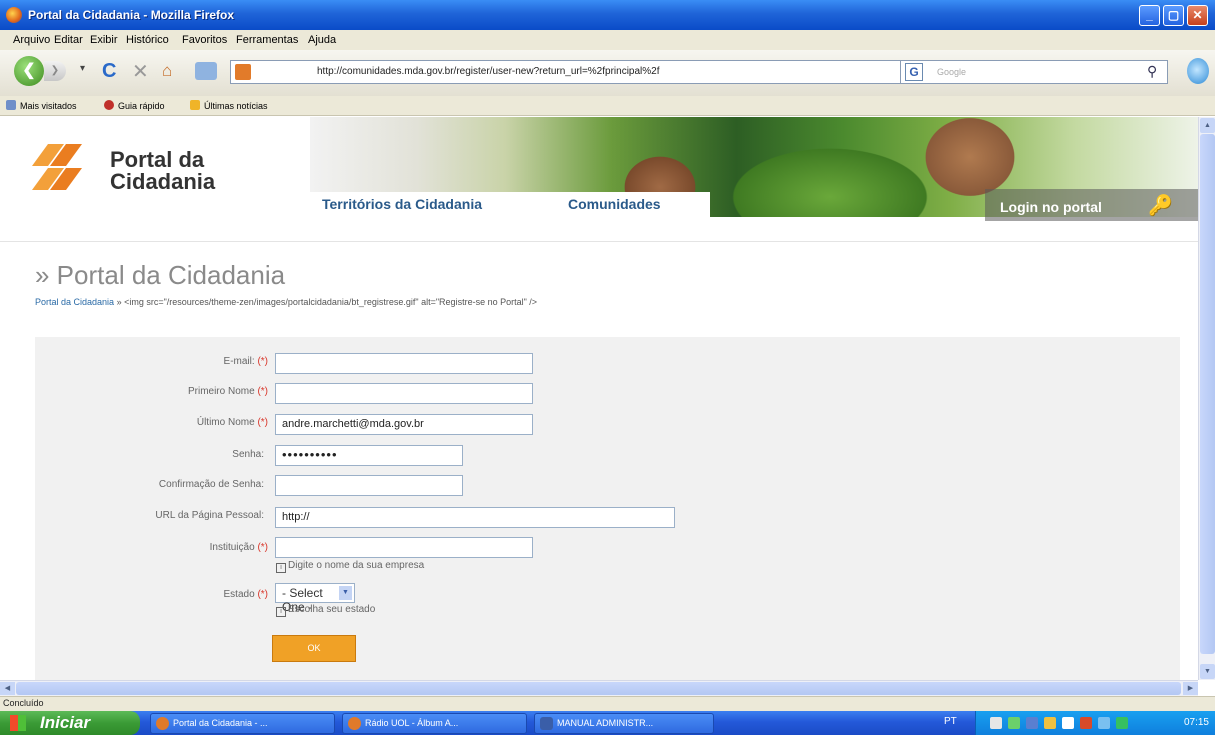  Describe the element at coordinates (1198, 71) in the screenshot. I see `addon-globe-icon` at that location.